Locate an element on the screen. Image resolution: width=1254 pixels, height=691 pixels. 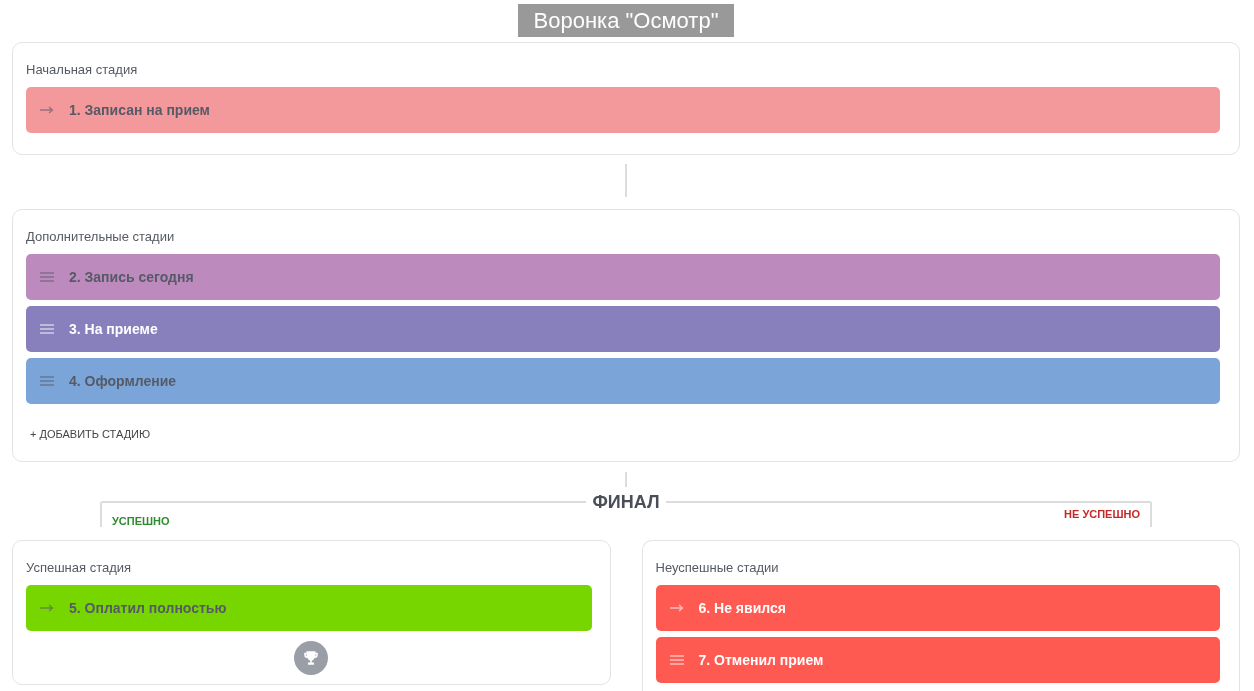
funnel-title: Воронка "Осмотр" is located at coordinates (626, 20).